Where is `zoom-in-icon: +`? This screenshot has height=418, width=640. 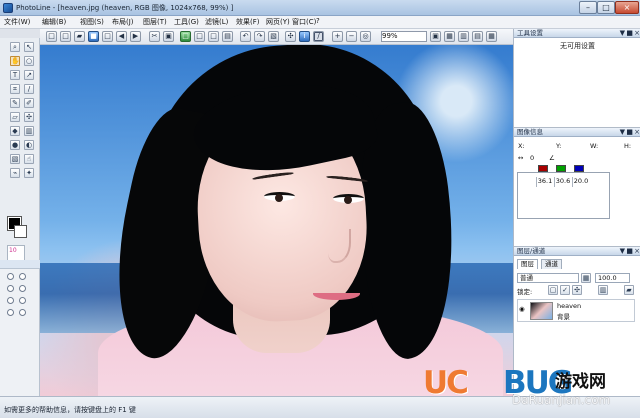 zoom-in-icon: + is located at coordinates (337, 36).